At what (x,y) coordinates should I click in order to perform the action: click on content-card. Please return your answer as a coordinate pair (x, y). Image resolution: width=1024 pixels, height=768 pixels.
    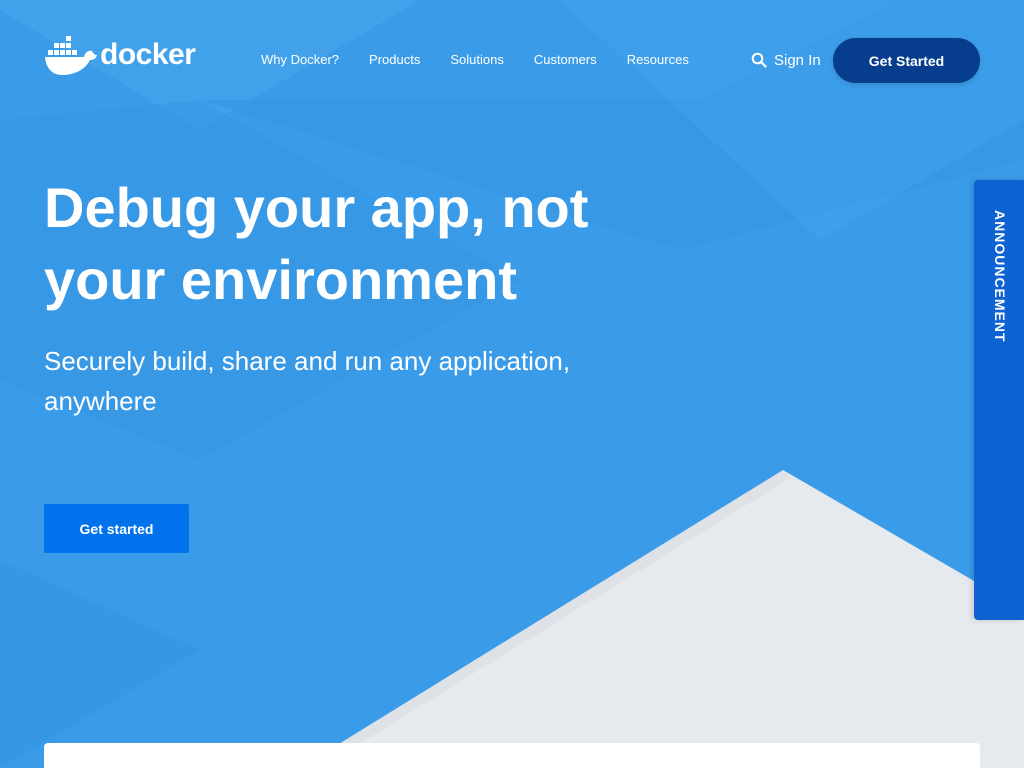
    Looking at the image, I should click on (512, 755).